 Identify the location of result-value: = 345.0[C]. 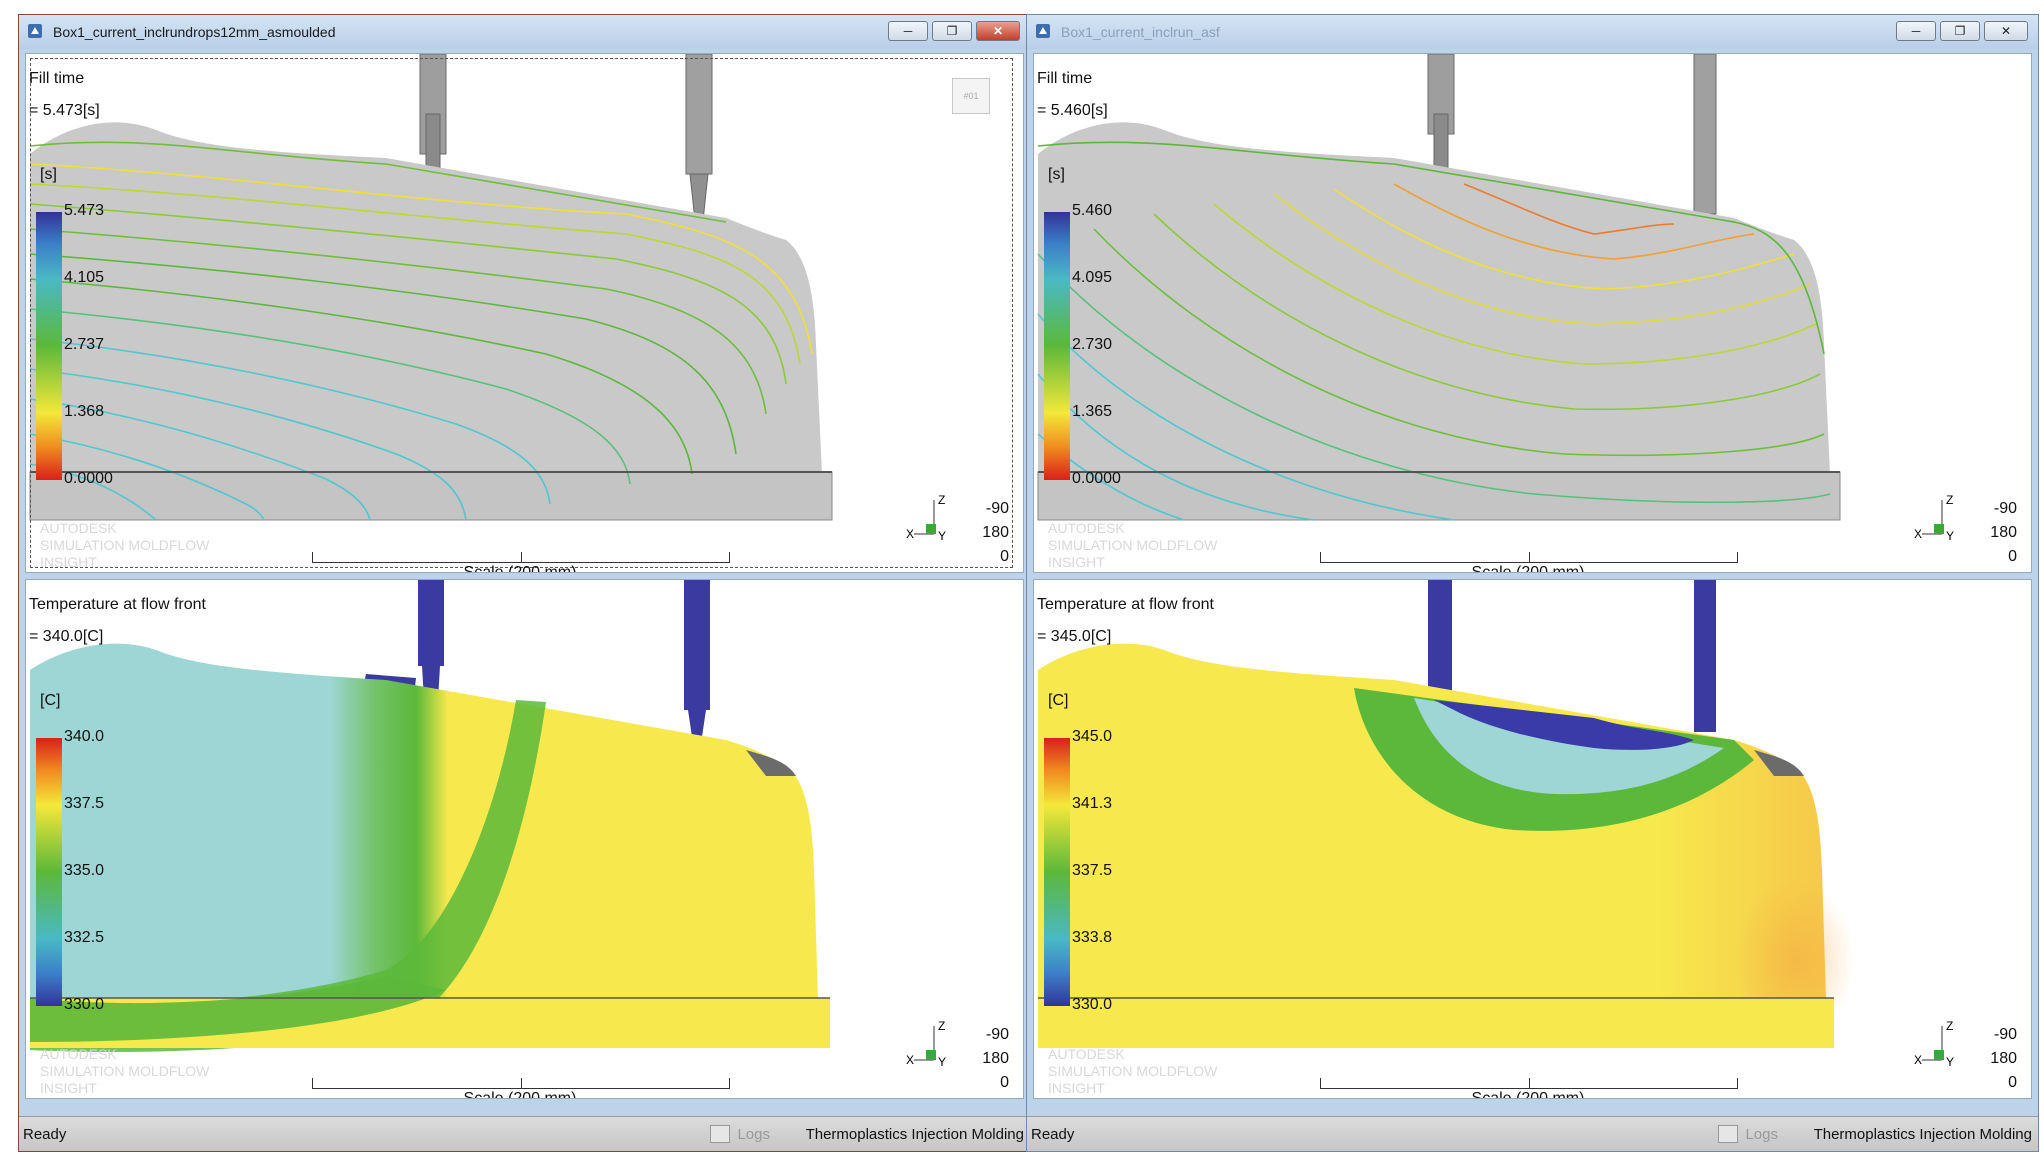
(1074, 636).